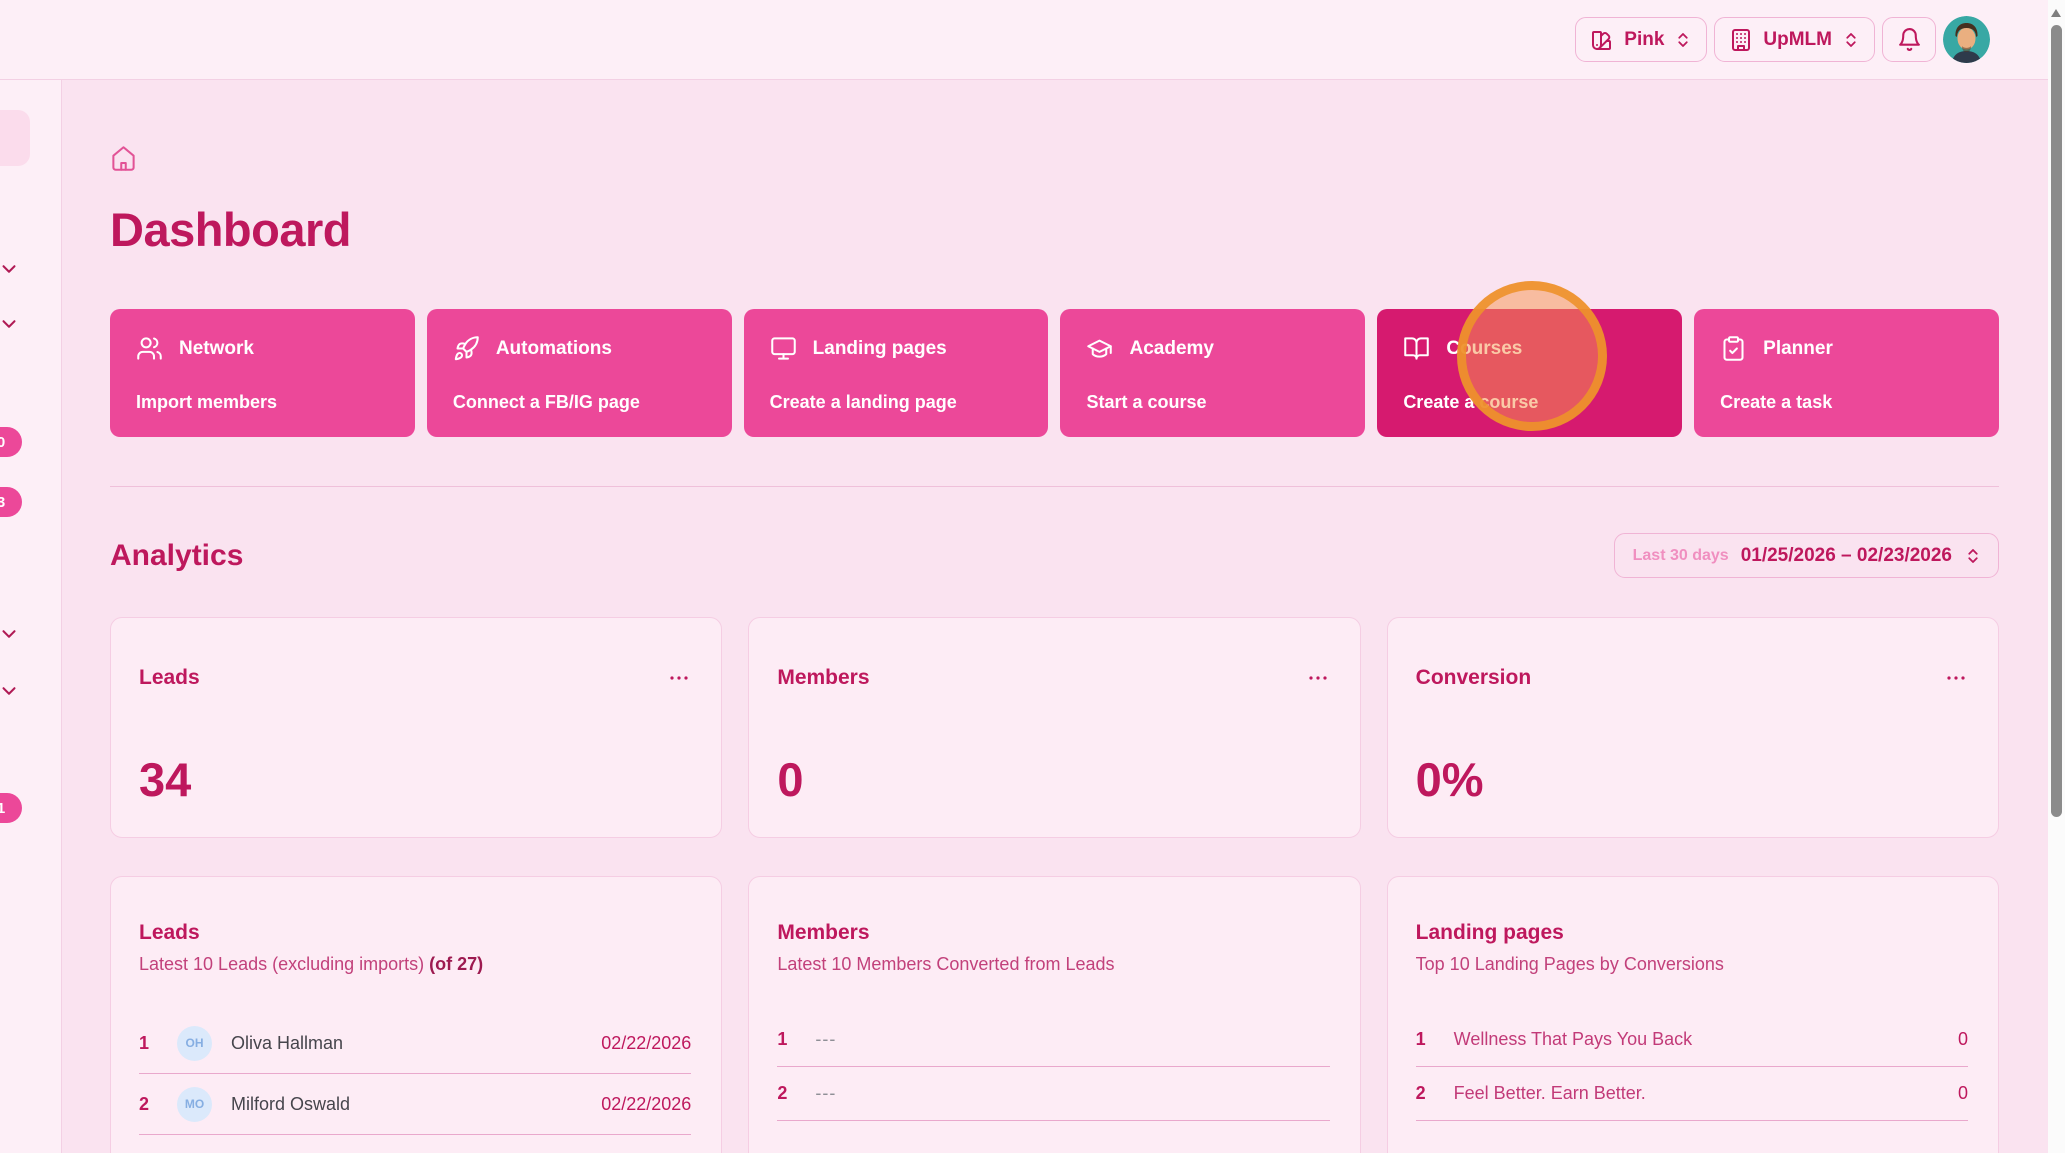 The width and height of the screenshot is (2065, 1153). What do you see at coordinates (1024, 40) in the screenshot?
I see `top-header: Pink UpMLM` at bounding box center [1024, 40].